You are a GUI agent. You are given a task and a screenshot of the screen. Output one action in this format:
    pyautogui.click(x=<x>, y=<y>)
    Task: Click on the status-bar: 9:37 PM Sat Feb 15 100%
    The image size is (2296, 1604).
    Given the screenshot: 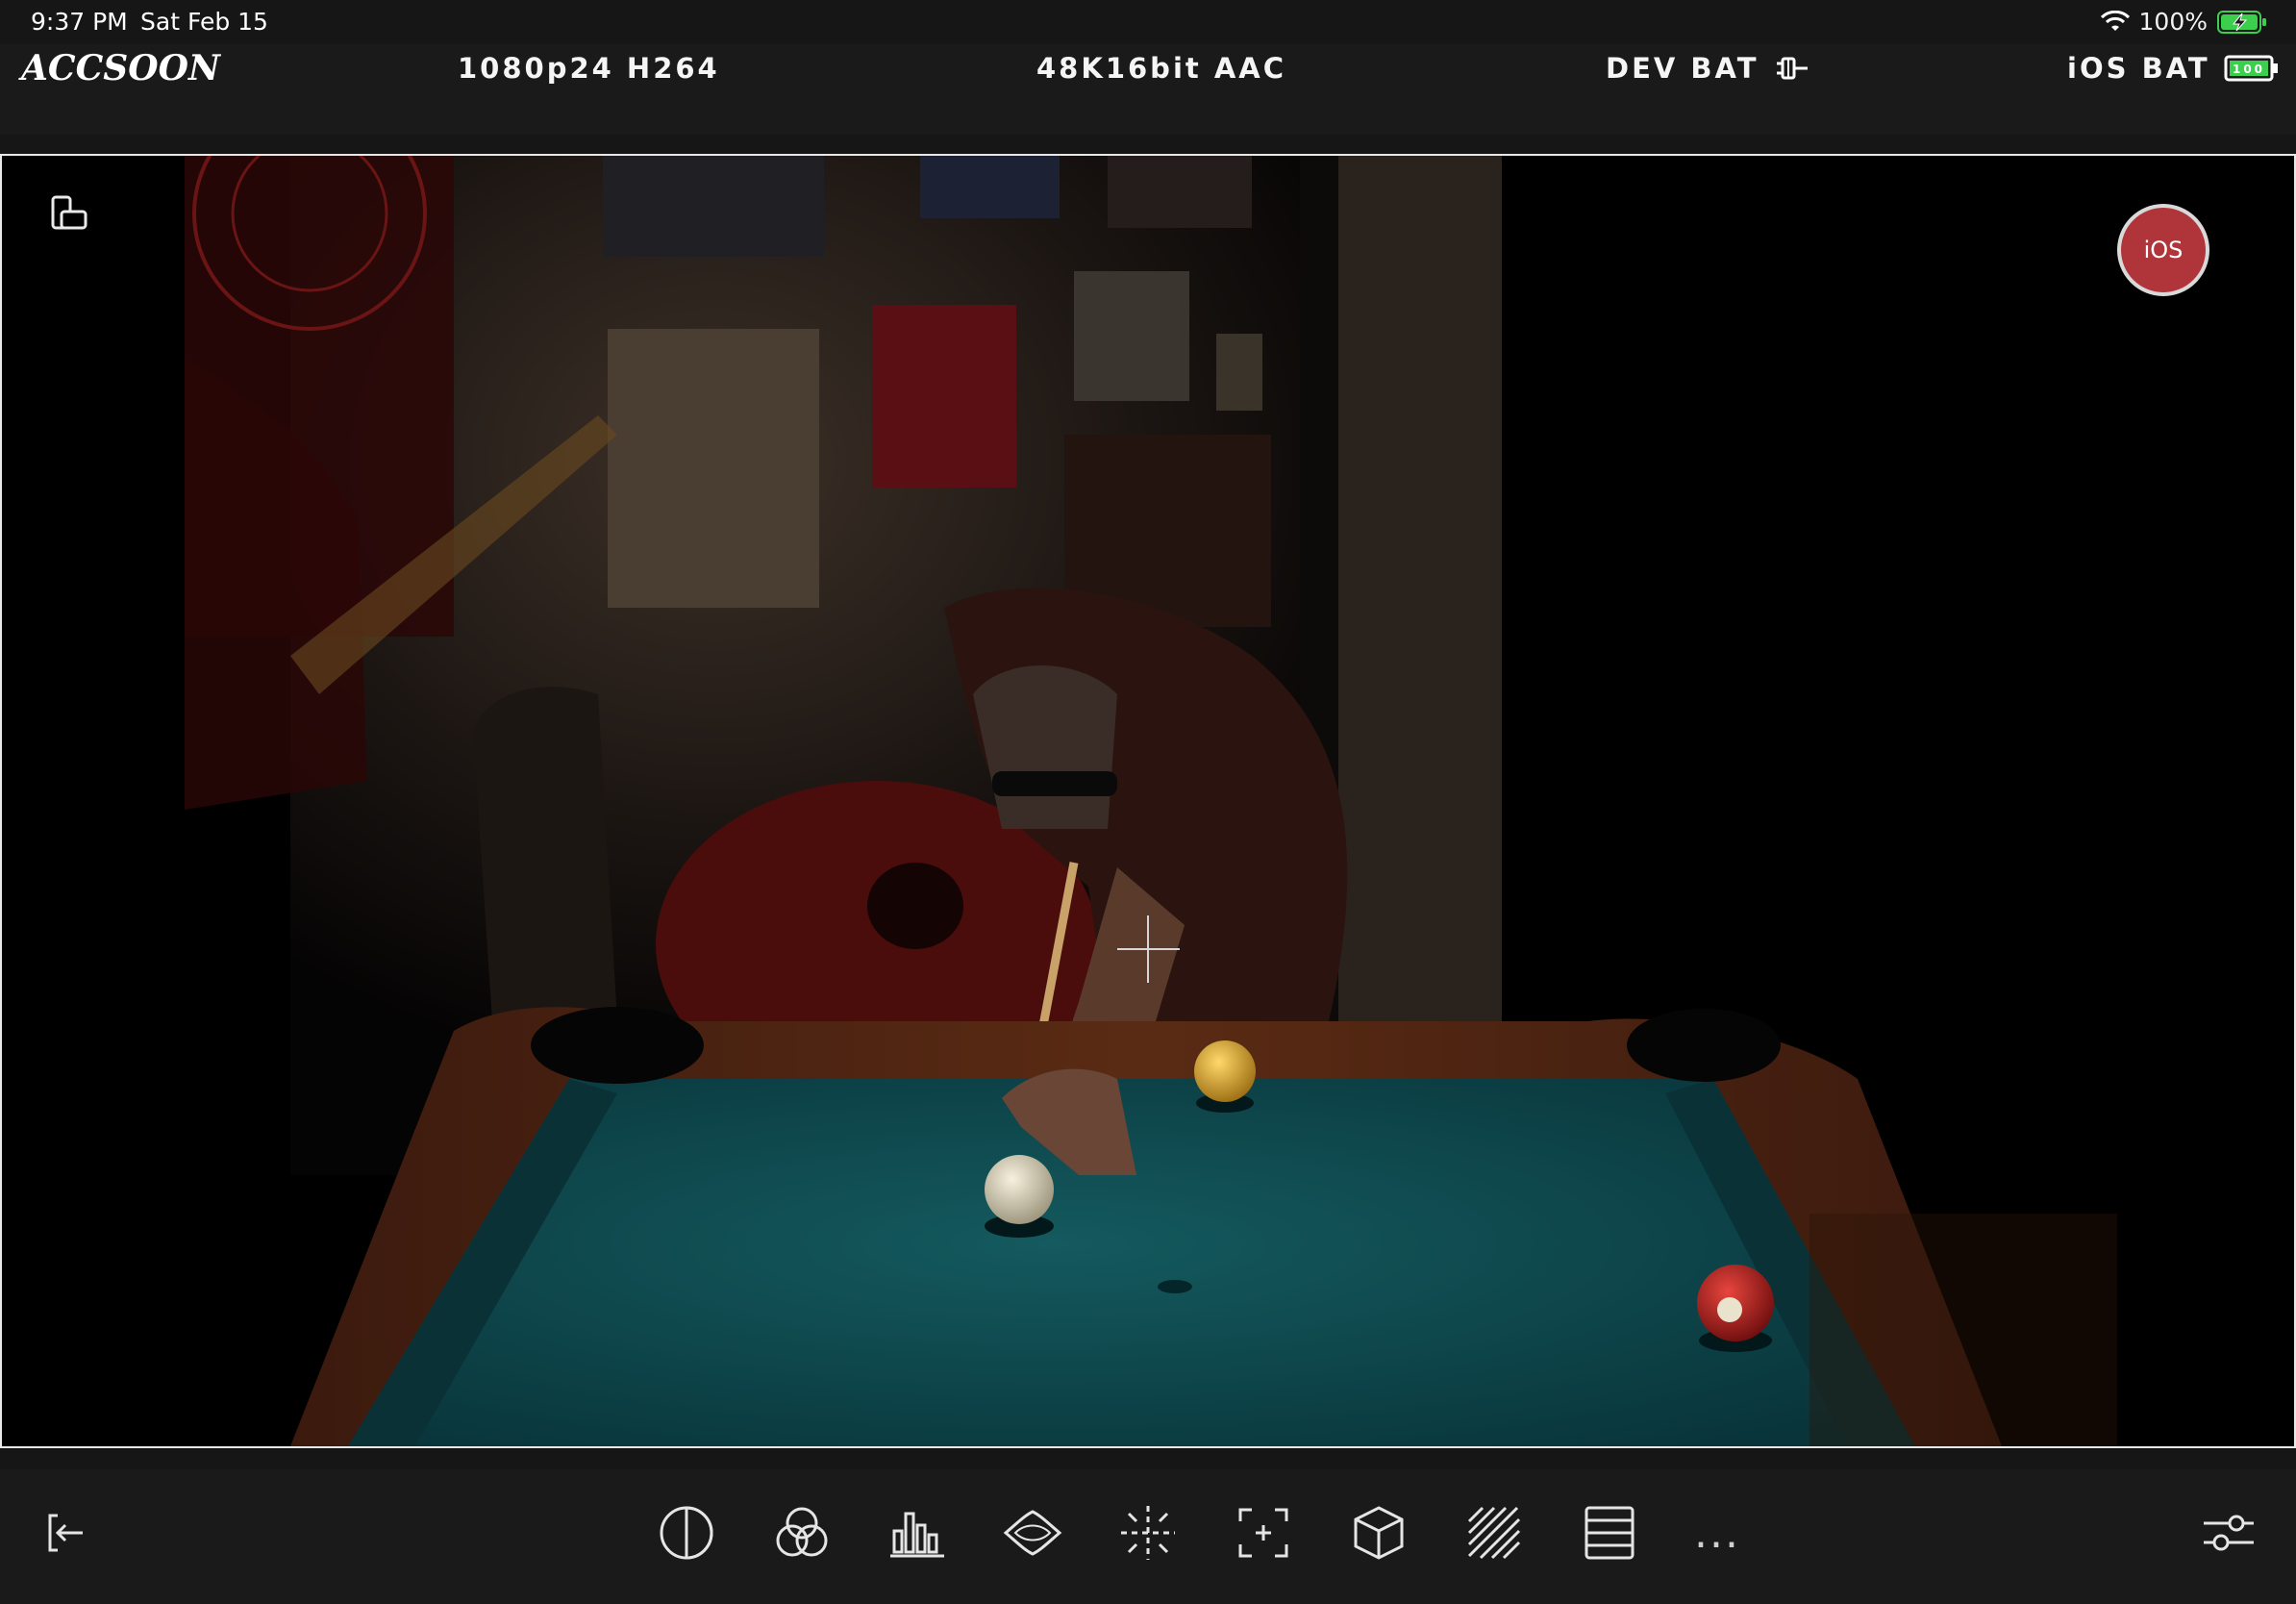 What is the action you would take?
    pyautogui.click(x=1148, y=22)
    